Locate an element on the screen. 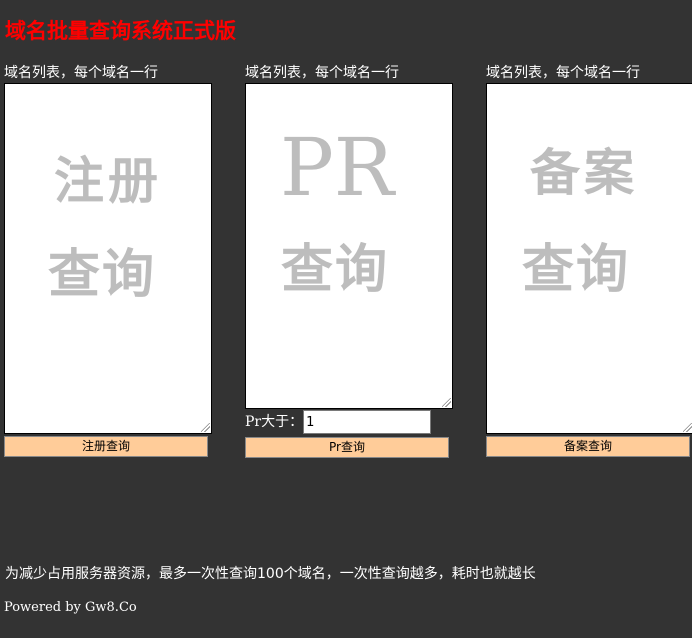  page-title: 域名批量查询系统正式版 is located at coordinates (120, 30).